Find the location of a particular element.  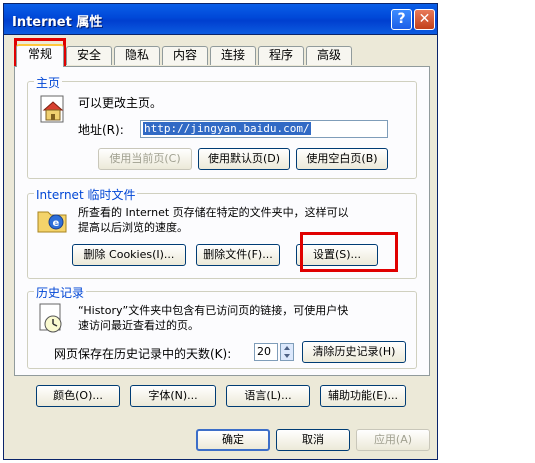

temp-files-description-1: 所查看的 Internet 页存储在特定的文件夹中，这样可以 is located at coordinates (213, 212).